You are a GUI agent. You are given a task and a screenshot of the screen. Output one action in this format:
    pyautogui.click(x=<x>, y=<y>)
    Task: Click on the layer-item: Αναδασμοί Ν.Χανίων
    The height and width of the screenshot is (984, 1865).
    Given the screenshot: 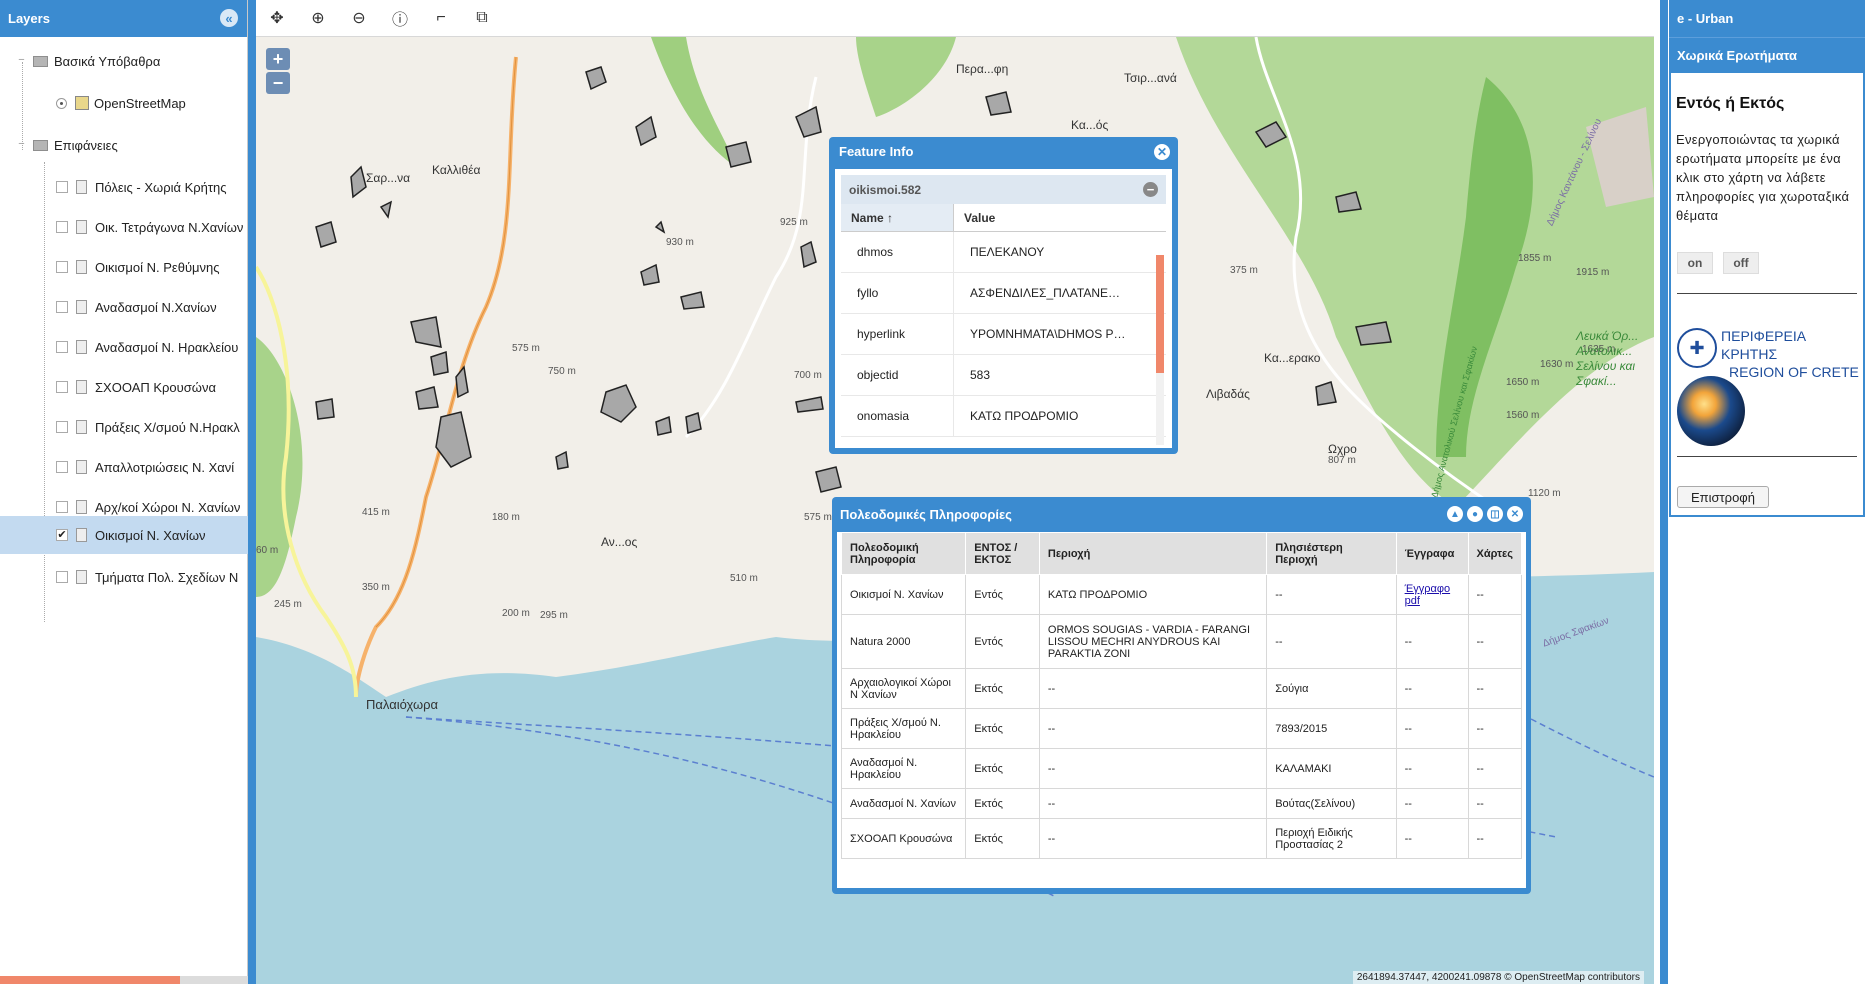 What is the action you would take?
    pyautogui.click(x=124, y=307)
    